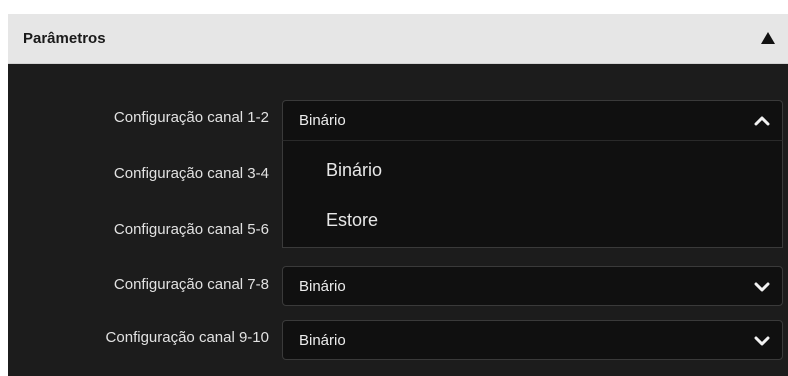  What do you see at coordinates (64, 38) in the screenshot?
I see `panel-title: Parâmetros` at bounding box center [64, 38].